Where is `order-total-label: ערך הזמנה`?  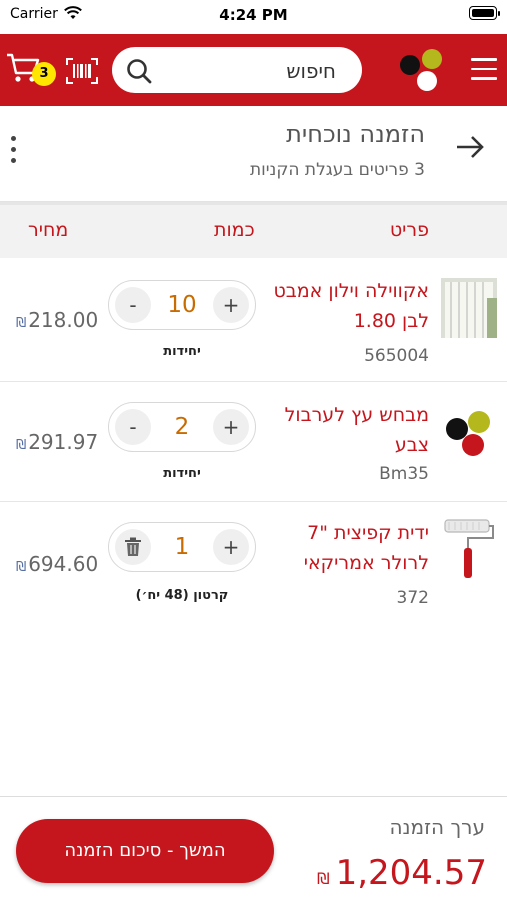
order-total-label: ערך הזמנה is located at coordinates (437, 827).